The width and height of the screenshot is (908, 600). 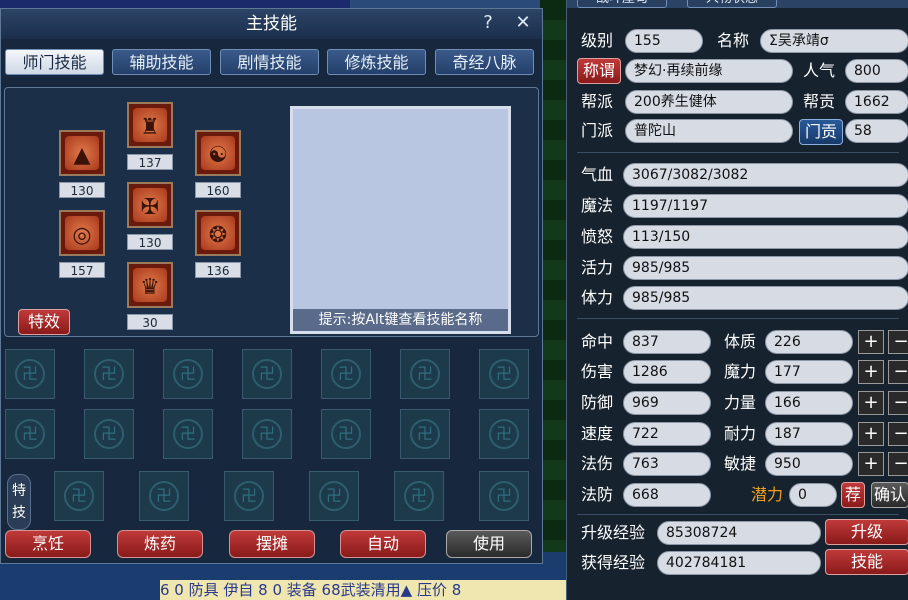 I want to click on title-button: 称谓, so click(x=599, y=71).